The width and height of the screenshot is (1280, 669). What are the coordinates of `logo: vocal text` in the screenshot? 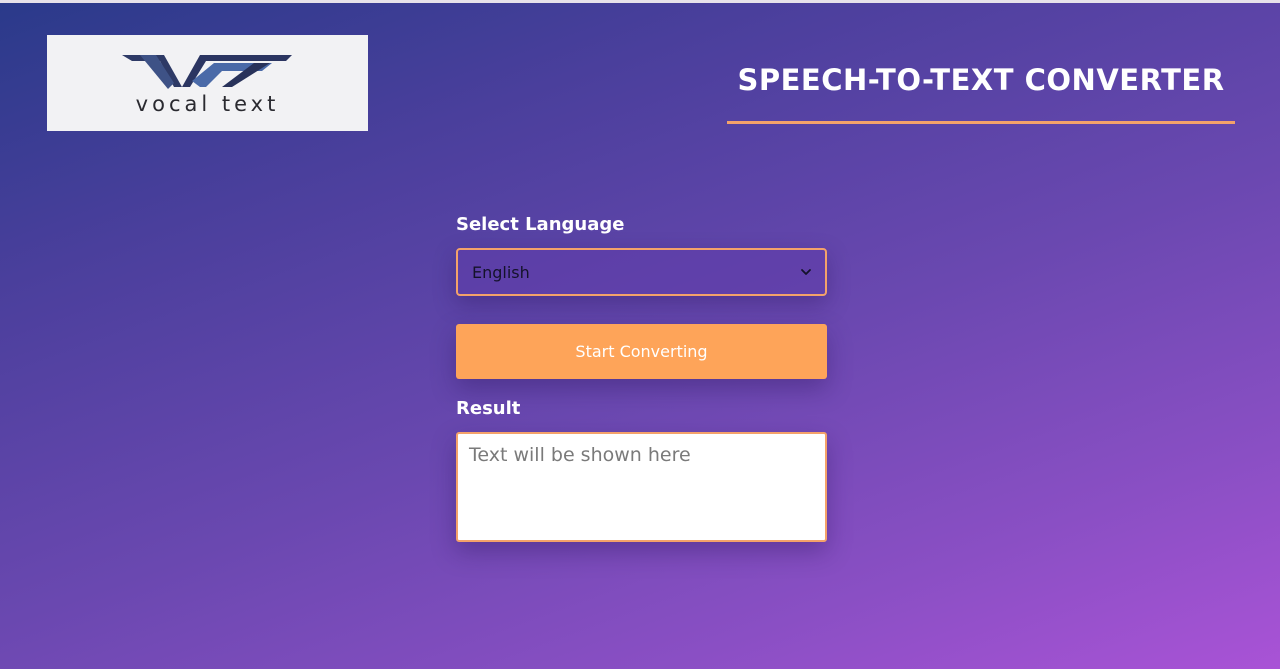 It's located at (207, 83).